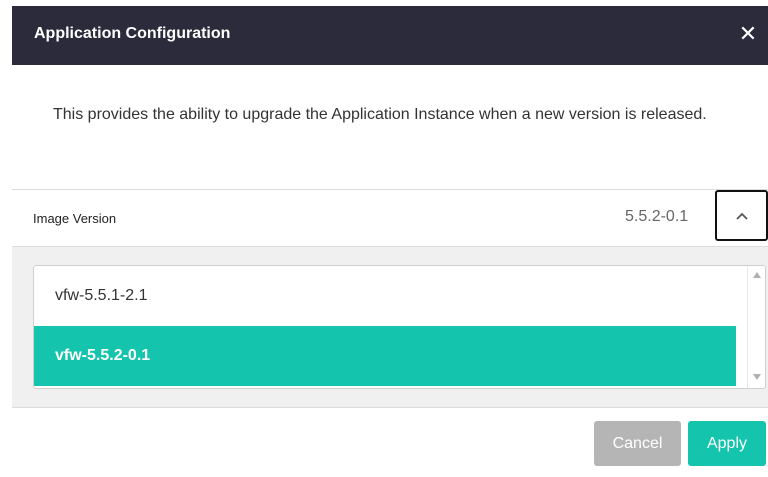 This screenshot has height=477, width=768. I want to click on listbox-scrollbar, so click(756, 327).